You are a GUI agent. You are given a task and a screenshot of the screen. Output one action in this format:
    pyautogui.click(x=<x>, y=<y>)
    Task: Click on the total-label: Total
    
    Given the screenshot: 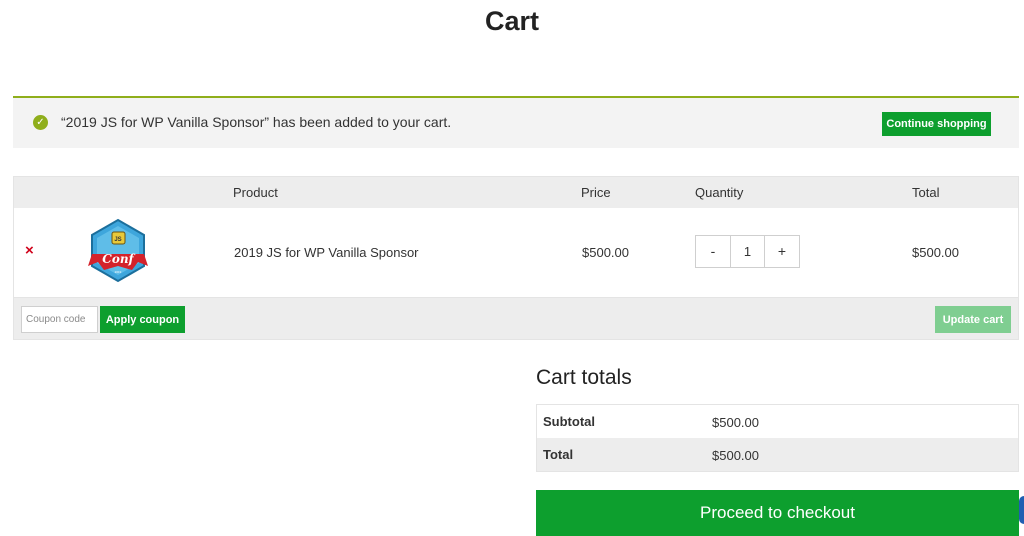 What is the action you would take?
    pyautogui.click(x=558, y=454)
    